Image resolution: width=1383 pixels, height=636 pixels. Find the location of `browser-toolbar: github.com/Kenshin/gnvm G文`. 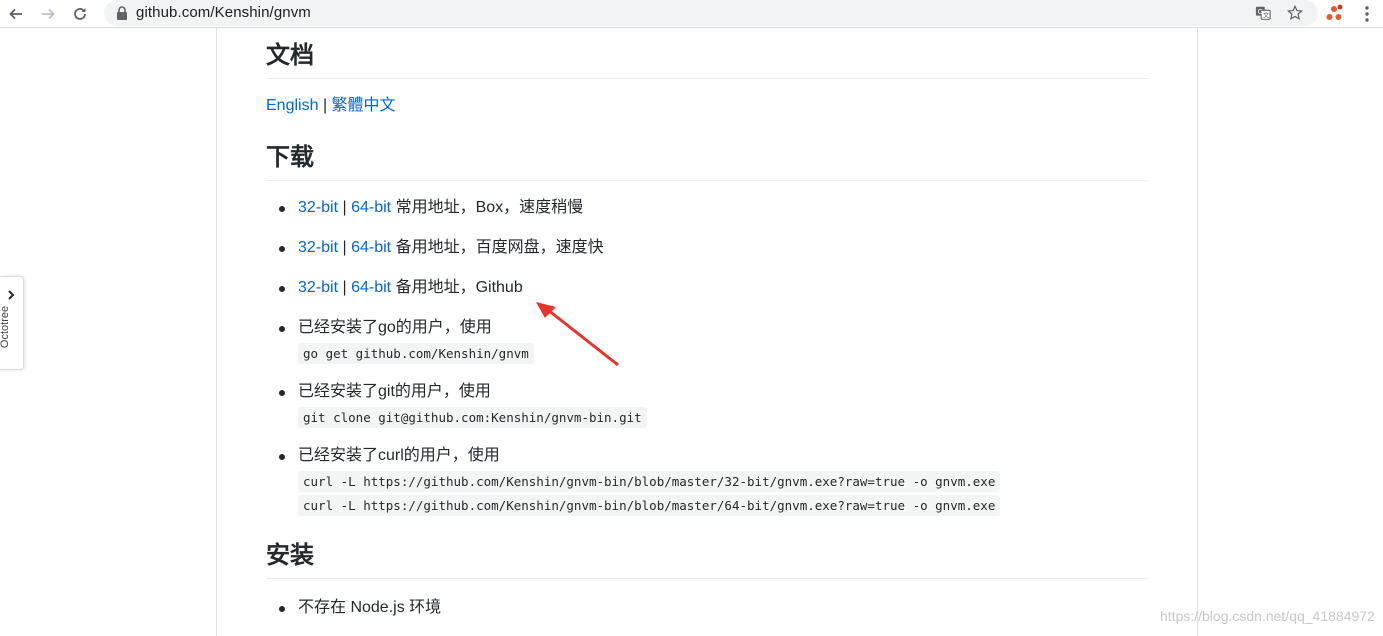

browser-toolbar: github.com/Kenshin/gnvm G文 is located at coordinates (691, 14).